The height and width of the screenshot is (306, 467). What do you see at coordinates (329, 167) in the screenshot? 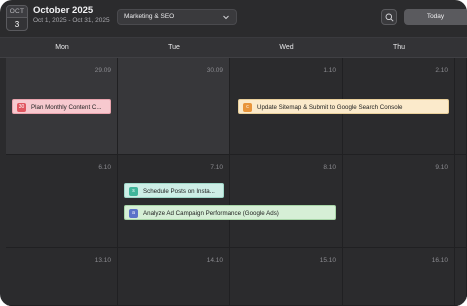
I see `day-number: 8.10` at bounding box center [329, 167].